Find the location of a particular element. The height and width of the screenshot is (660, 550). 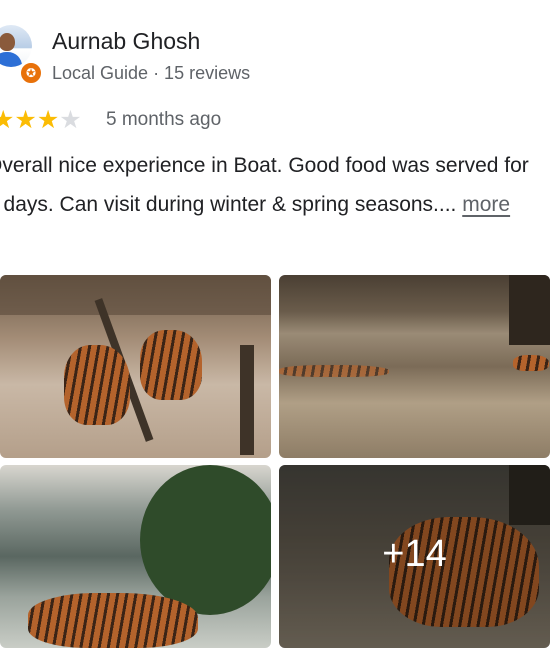

review-photo-4: +14 is located at coordinates (414, 556).